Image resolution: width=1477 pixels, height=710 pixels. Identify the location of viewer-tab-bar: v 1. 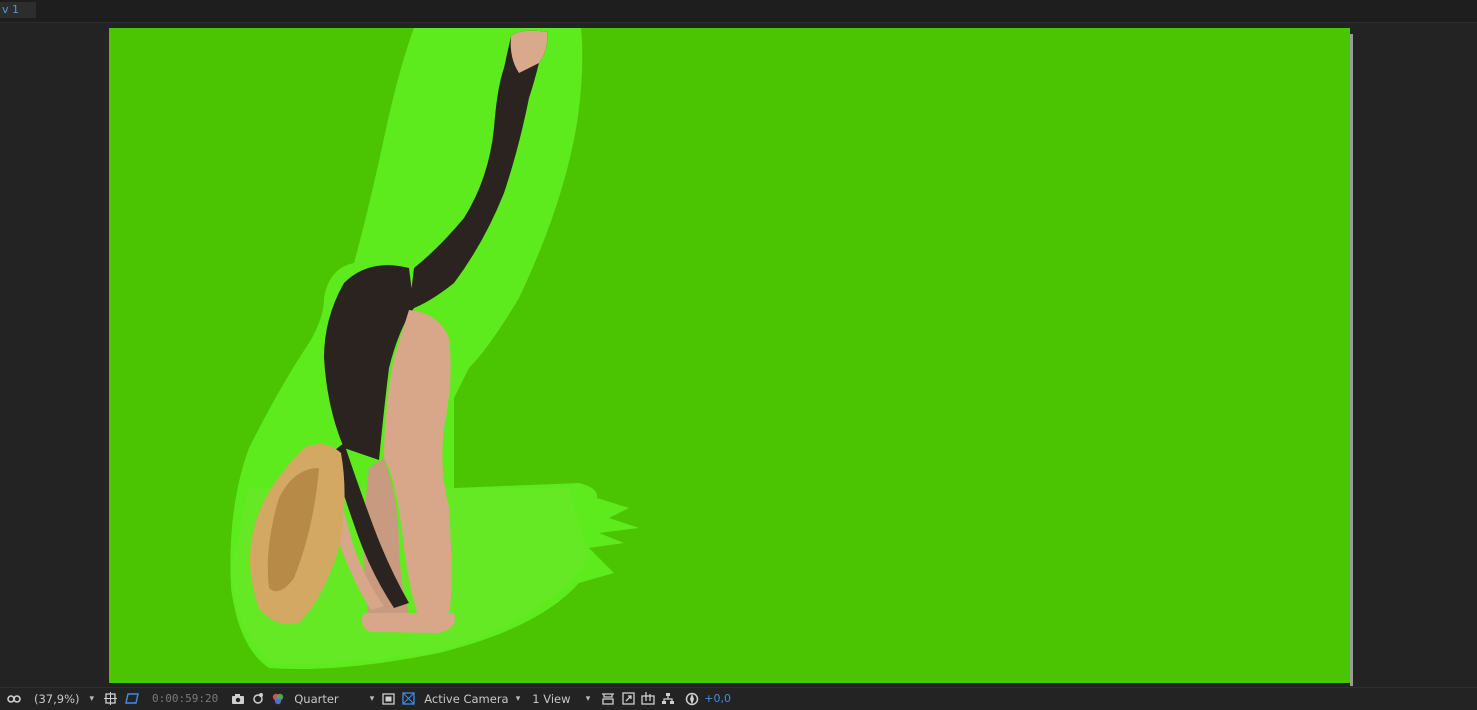
(738, 11).